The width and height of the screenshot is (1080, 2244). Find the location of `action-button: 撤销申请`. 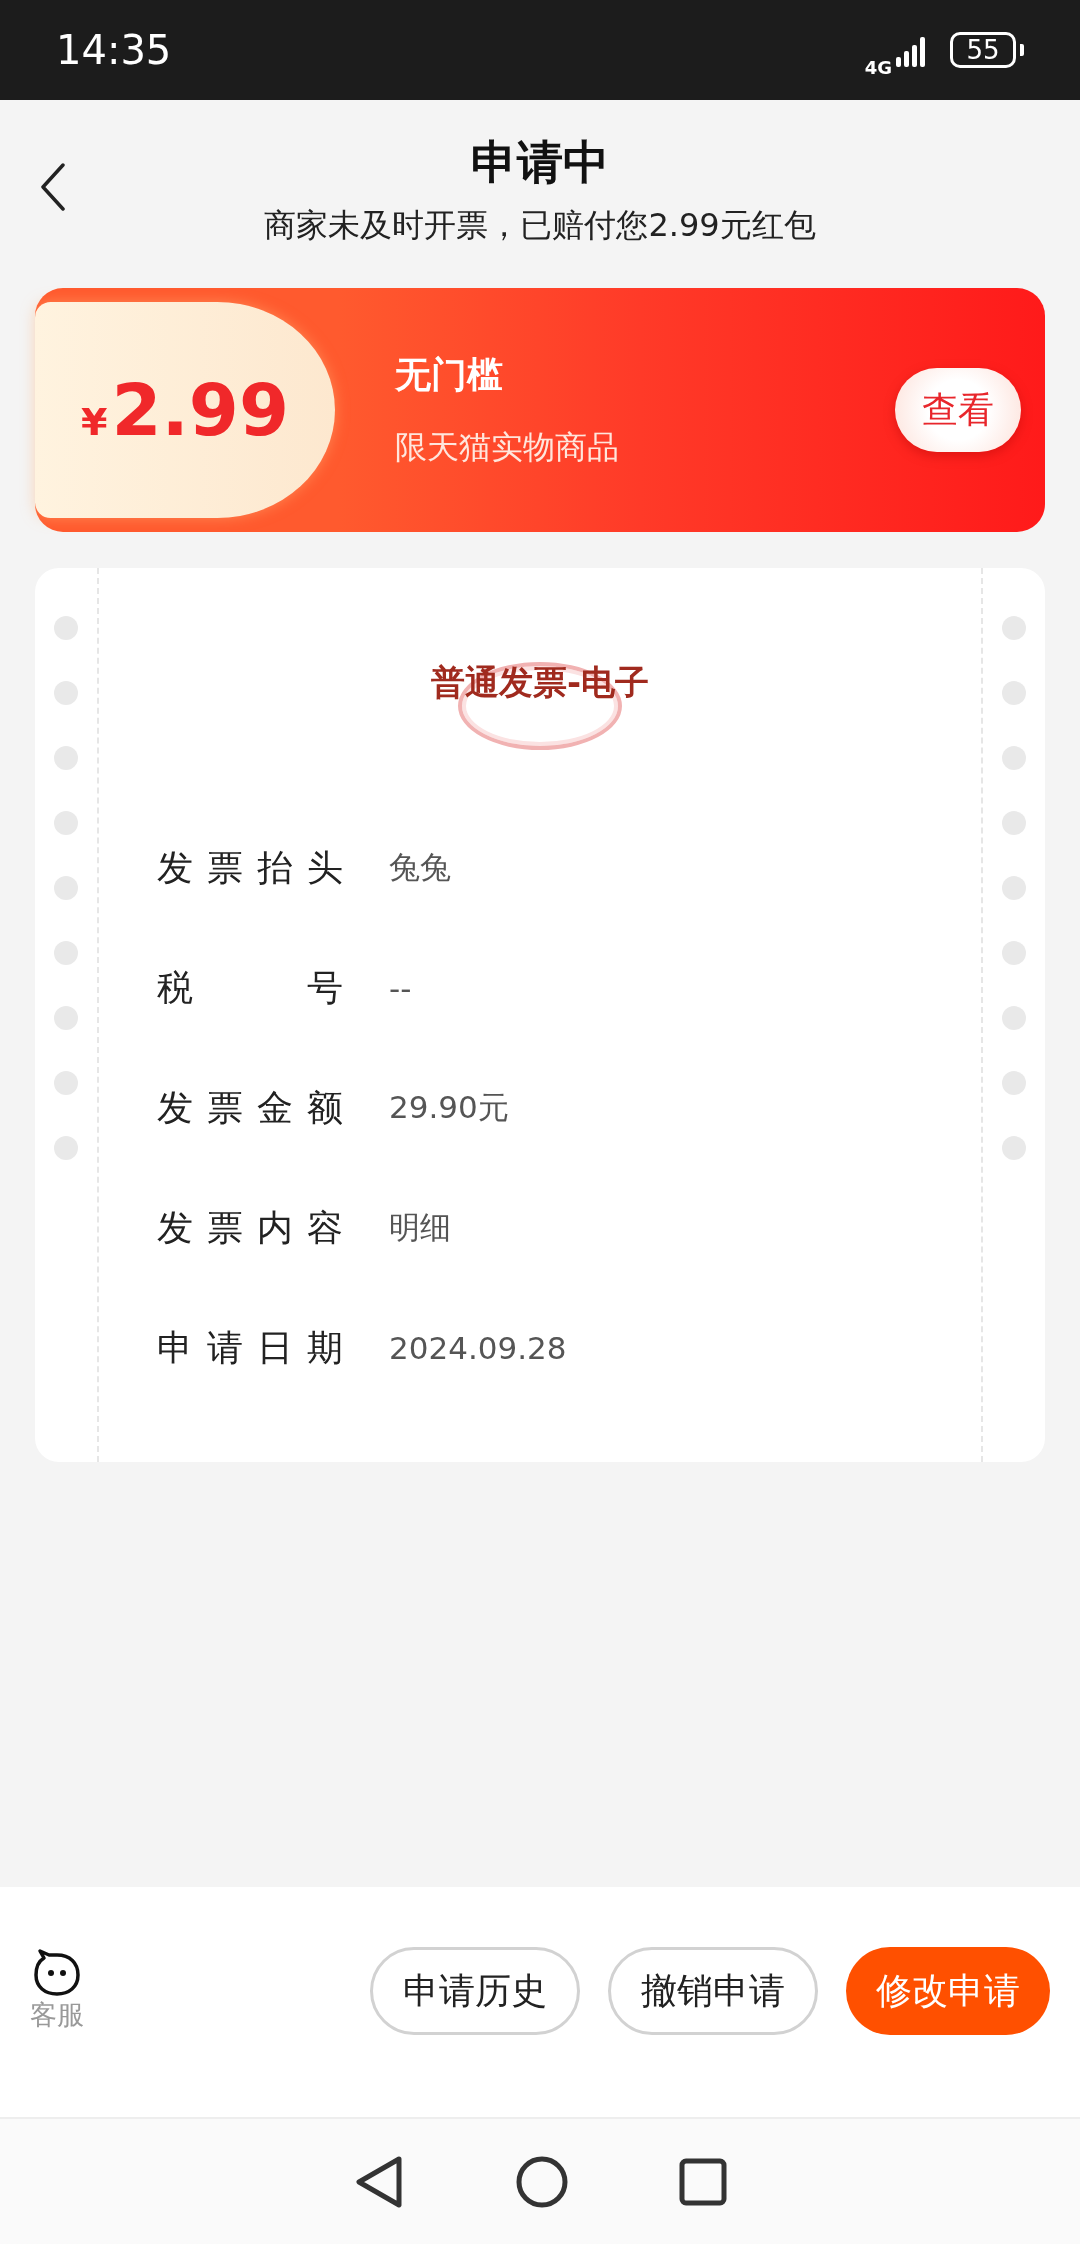

action-button: 撤销申请 is located at coordinates (713, 1991).